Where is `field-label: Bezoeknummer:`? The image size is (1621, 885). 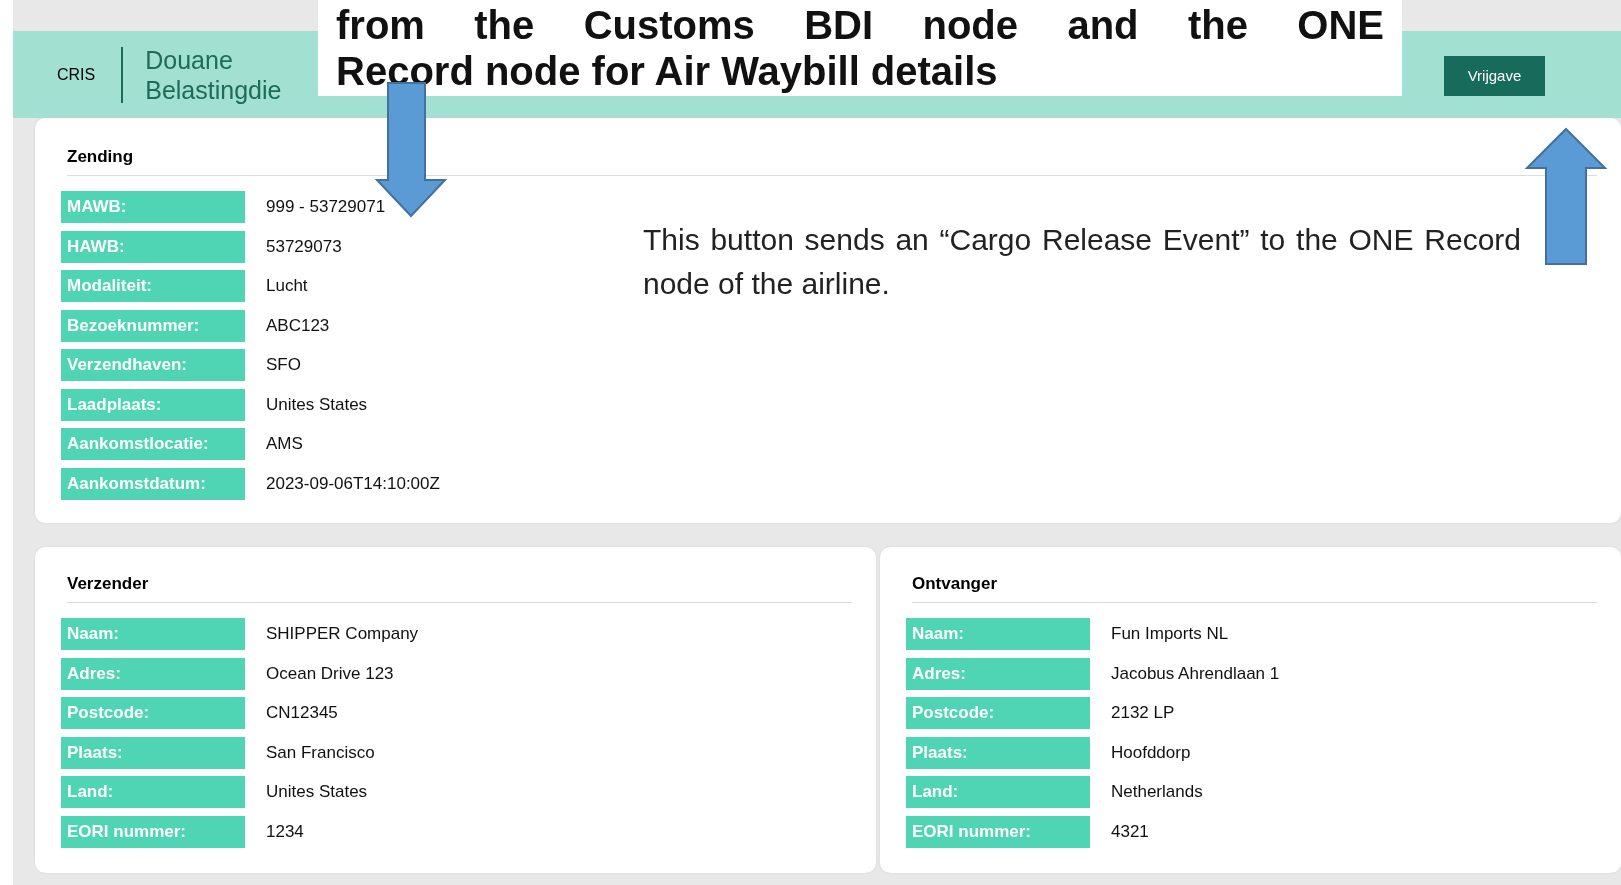 field-label: Bezoeknummer: is located at coordinates (153, 325).